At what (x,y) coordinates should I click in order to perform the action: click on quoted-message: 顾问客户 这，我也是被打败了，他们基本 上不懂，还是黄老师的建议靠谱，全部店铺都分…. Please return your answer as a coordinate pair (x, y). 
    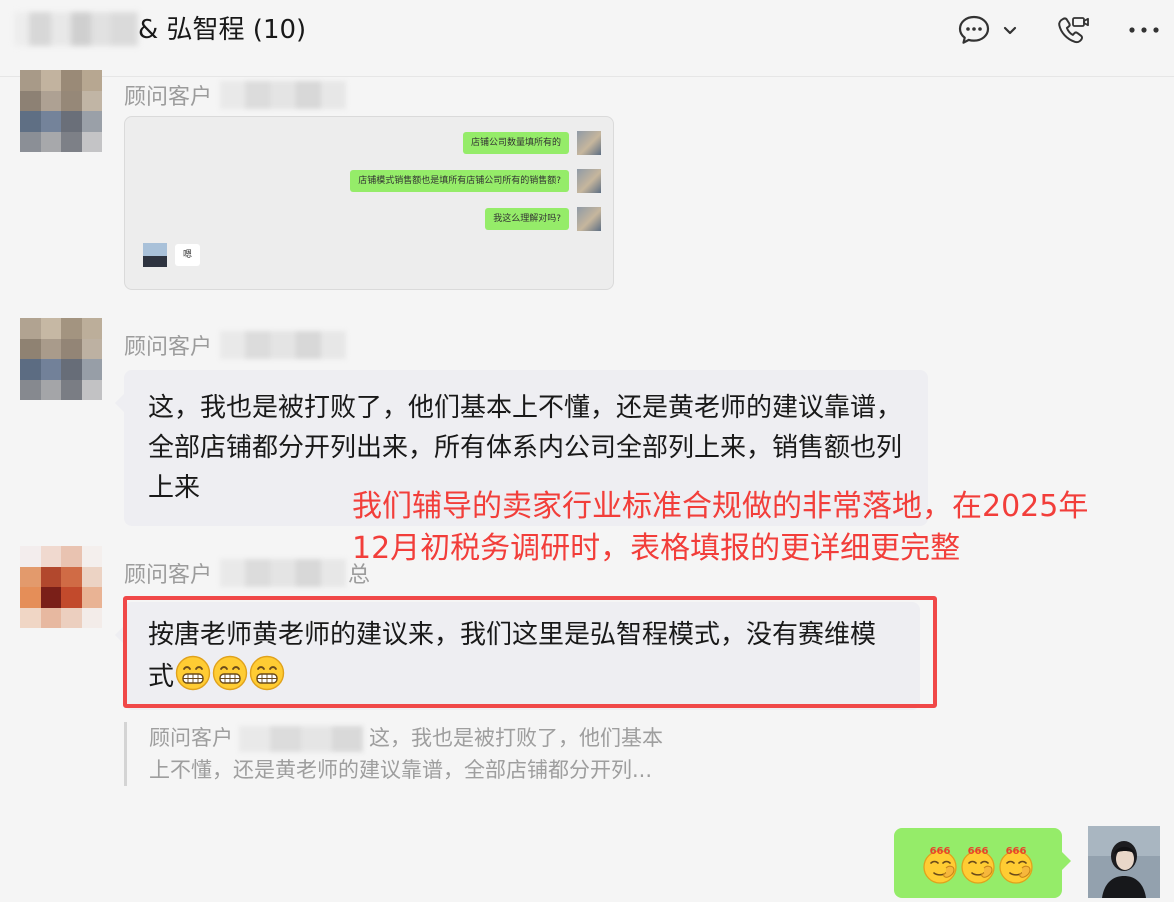
    Looking at the image, I should click on (434, 754).